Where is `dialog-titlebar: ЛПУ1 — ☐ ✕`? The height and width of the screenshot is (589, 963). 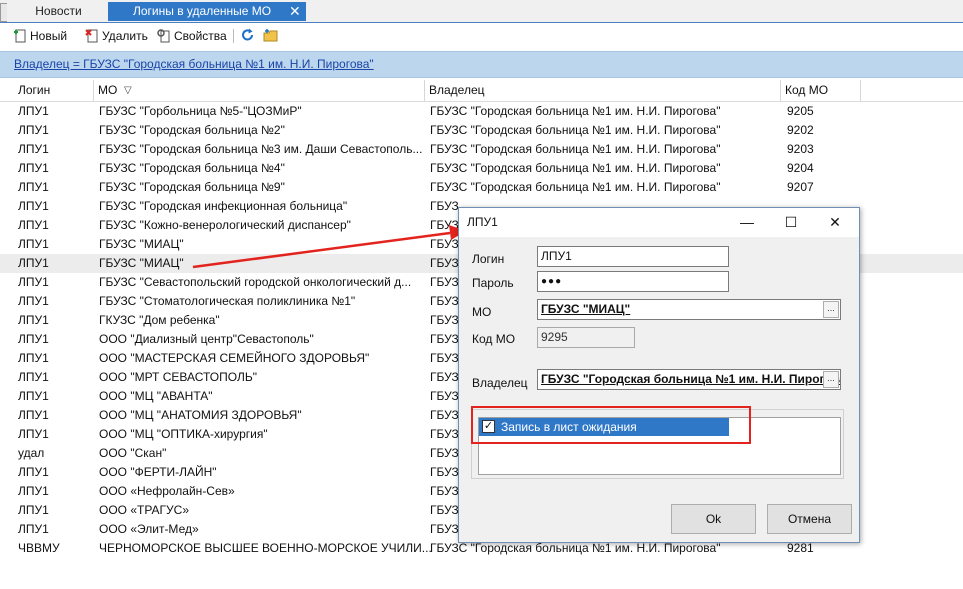
dialog-titlebar: ЛПУ1 — ☐ ✕ is located at coordinates (659, 222).